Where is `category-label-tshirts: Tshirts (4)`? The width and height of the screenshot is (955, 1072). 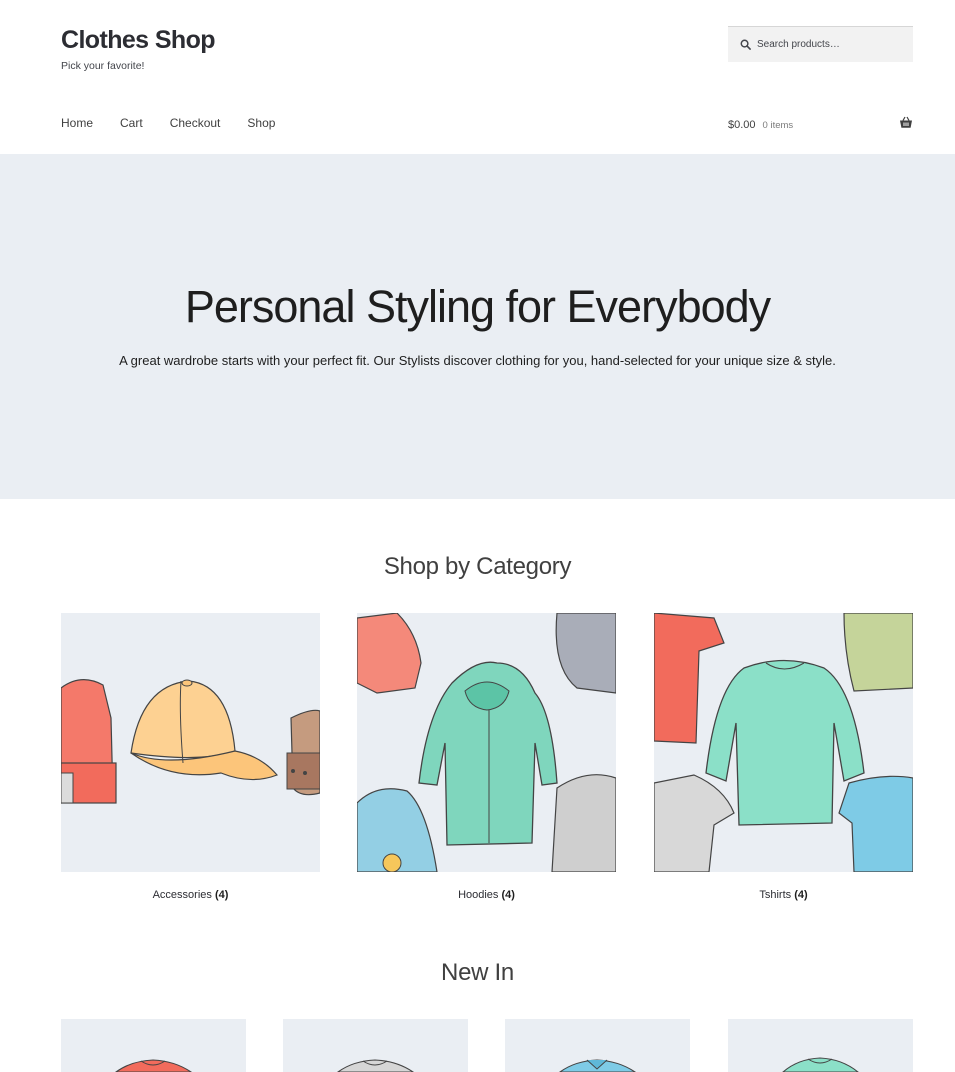 category-label-tshirts: Tshirts (4) is located at coordinates (783, 895).